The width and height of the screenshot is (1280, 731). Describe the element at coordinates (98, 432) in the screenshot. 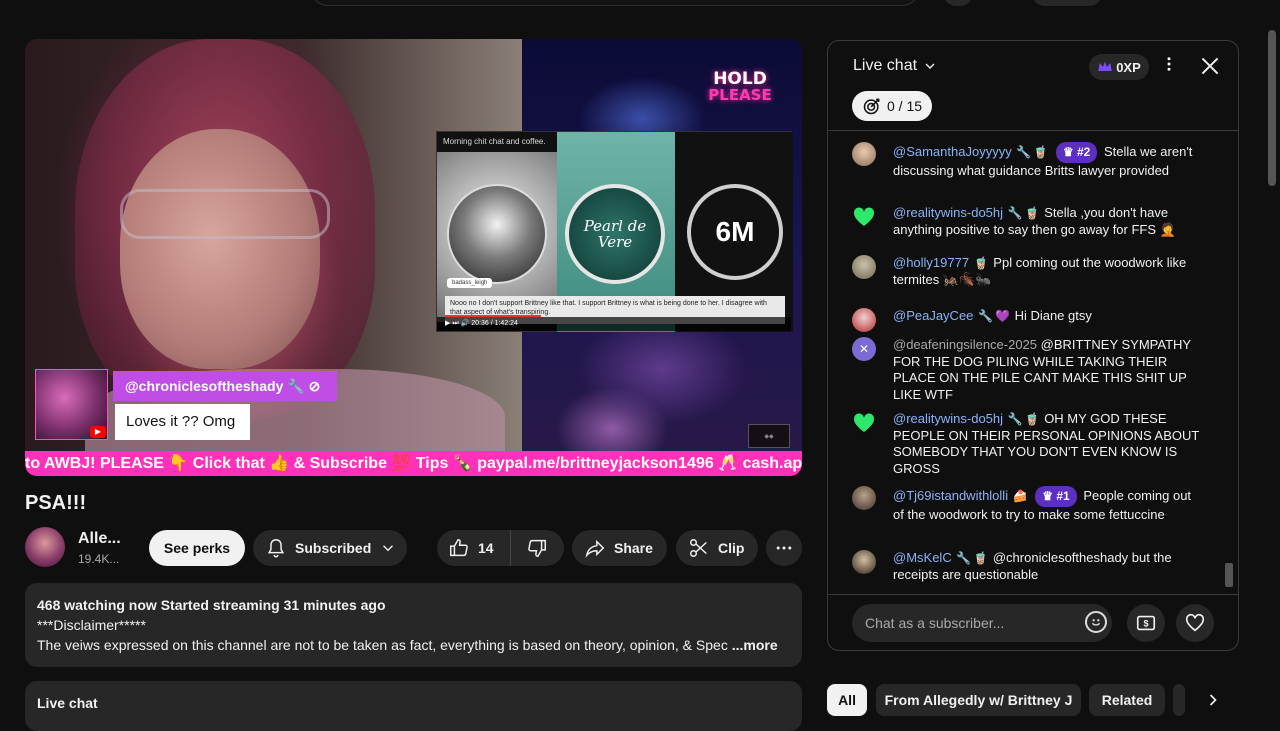

I see `youtube-icon: ▶` at that location.